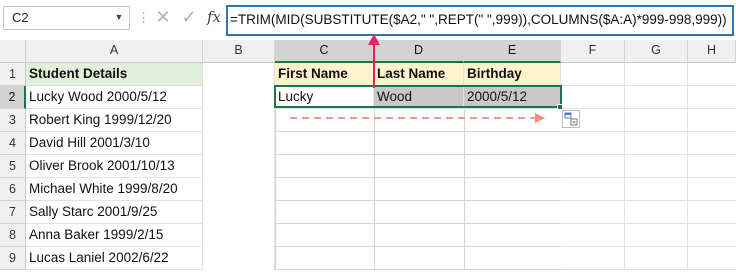 This screenshot has width=736, height=276. I want to click on fill-right-arrow, so click(417, 118).